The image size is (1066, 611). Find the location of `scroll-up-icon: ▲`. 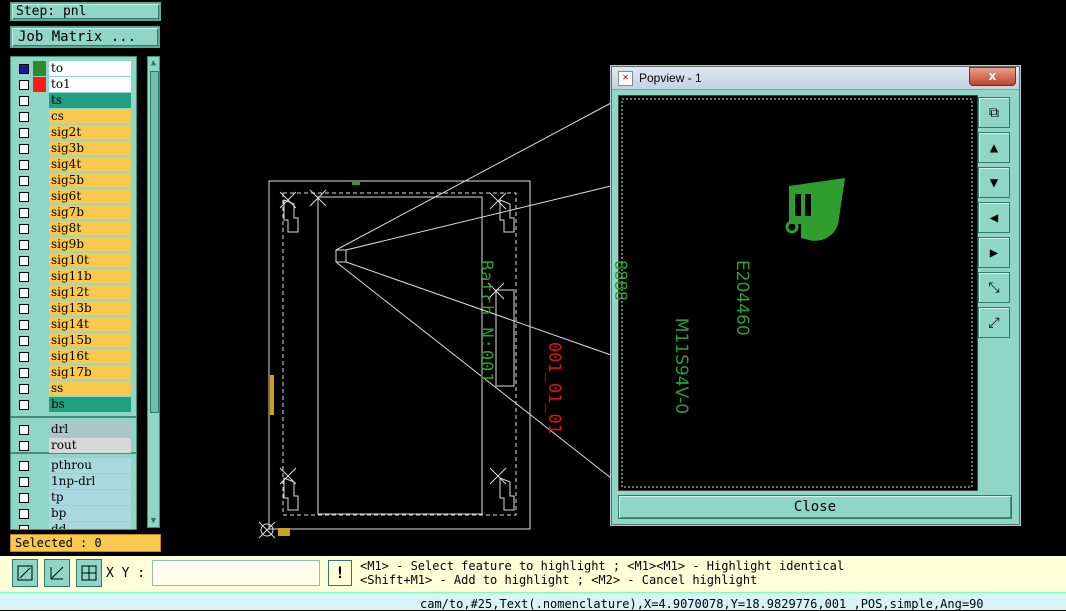

scroll-up-icon: ▲ is located at coordinates (153, 63).